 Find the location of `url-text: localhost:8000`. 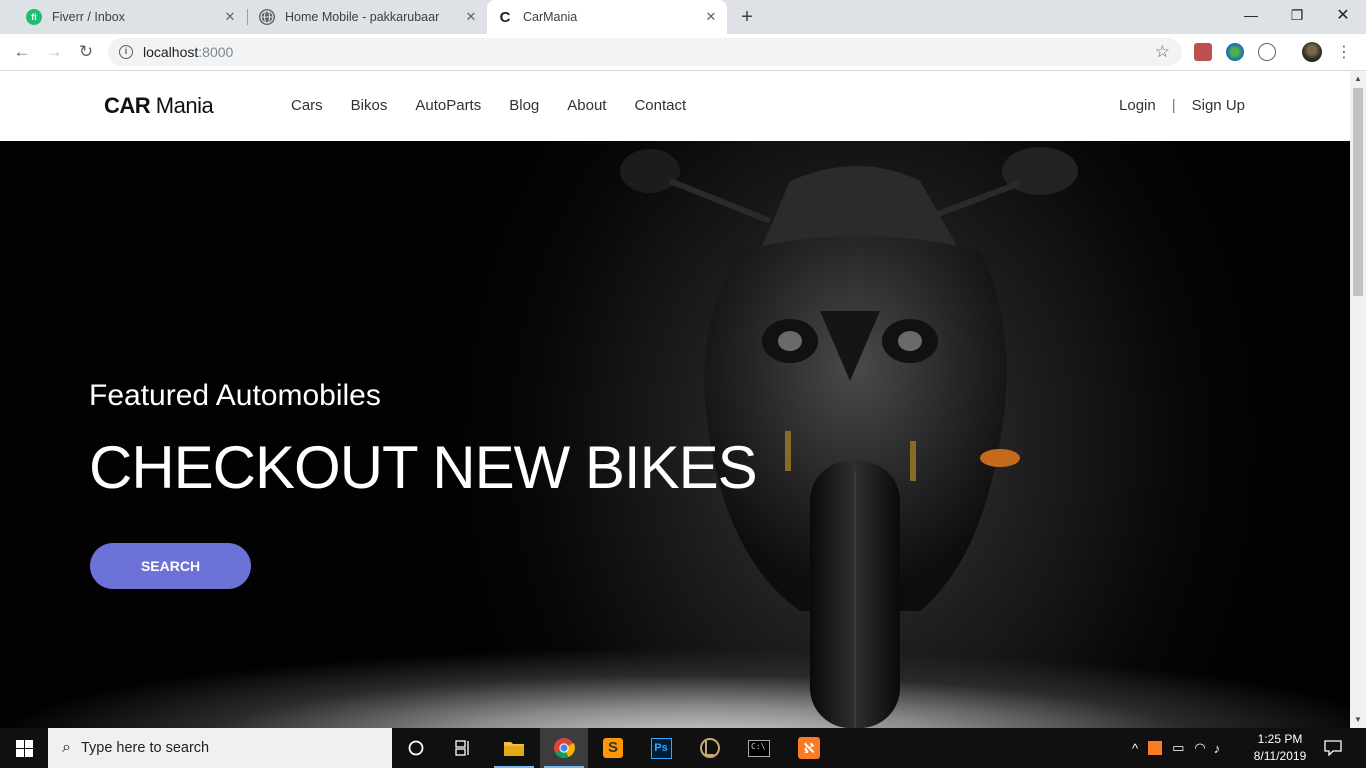

url-text: localhost:8000 is located at coordinates (188, 52).